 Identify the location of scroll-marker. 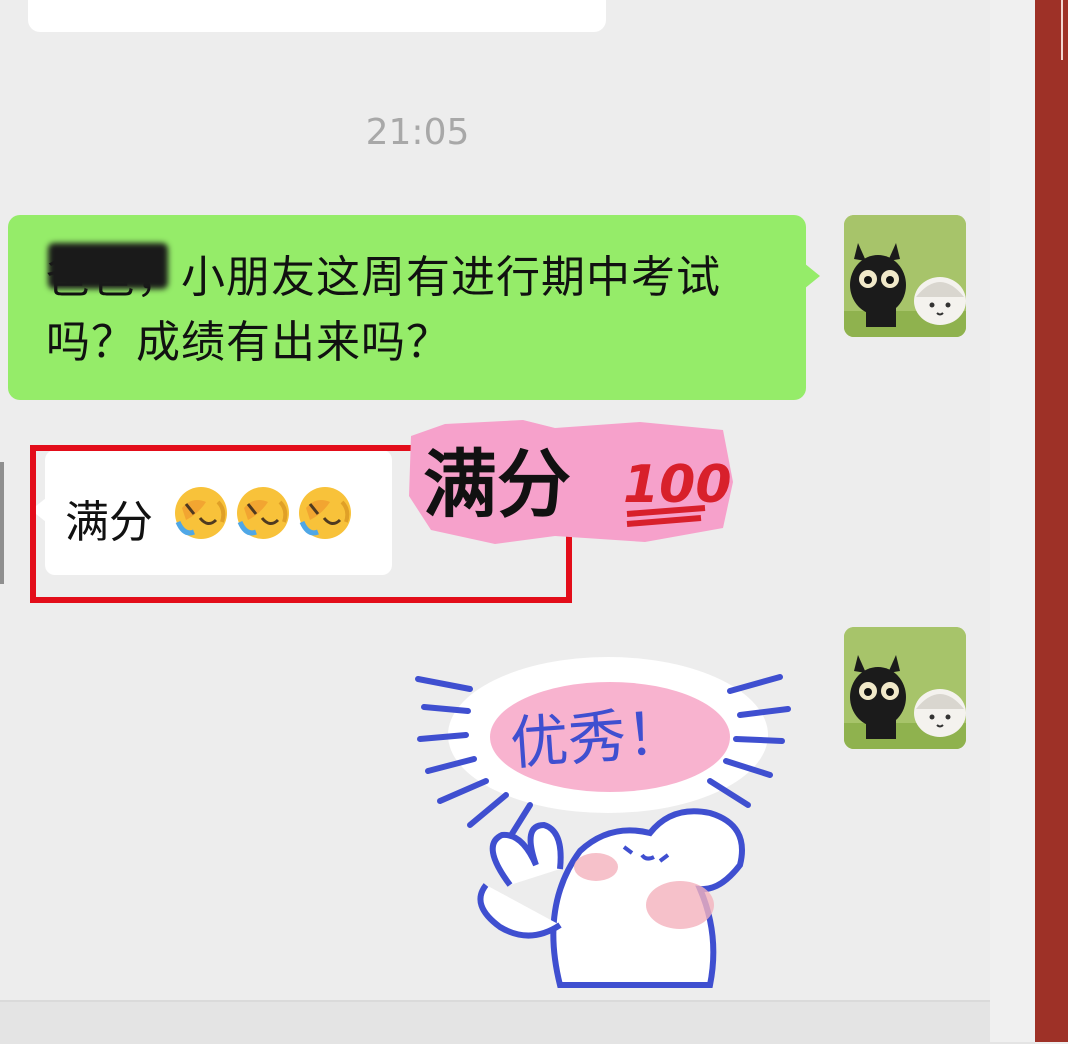
(2, 523).